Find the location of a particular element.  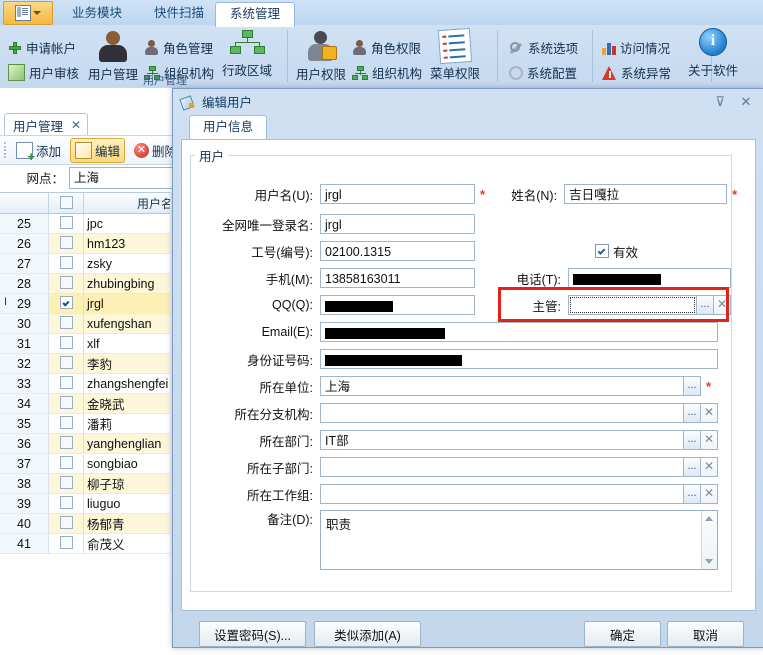

ribbon-tab-system: 系统管理 is located at coordinates (255, 14).